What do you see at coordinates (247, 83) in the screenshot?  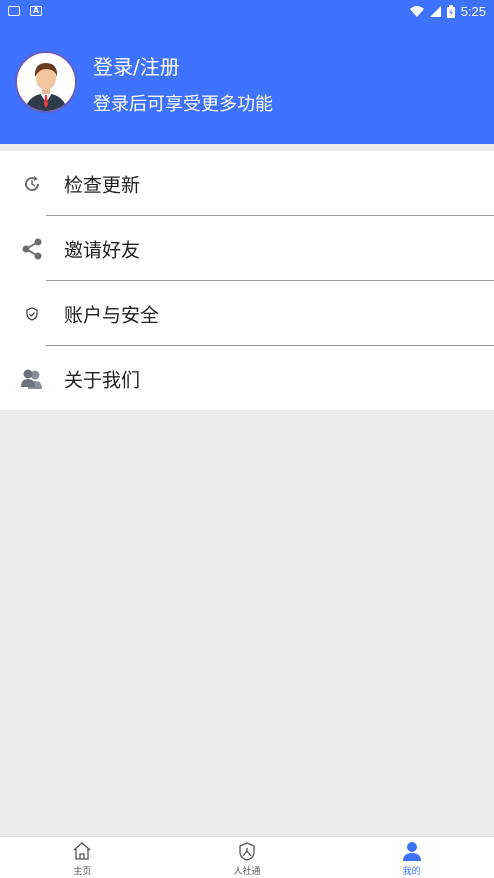 I see `profile-header: 登录/注册 登录后可享受更多功能` at bounding box center [247, 83].